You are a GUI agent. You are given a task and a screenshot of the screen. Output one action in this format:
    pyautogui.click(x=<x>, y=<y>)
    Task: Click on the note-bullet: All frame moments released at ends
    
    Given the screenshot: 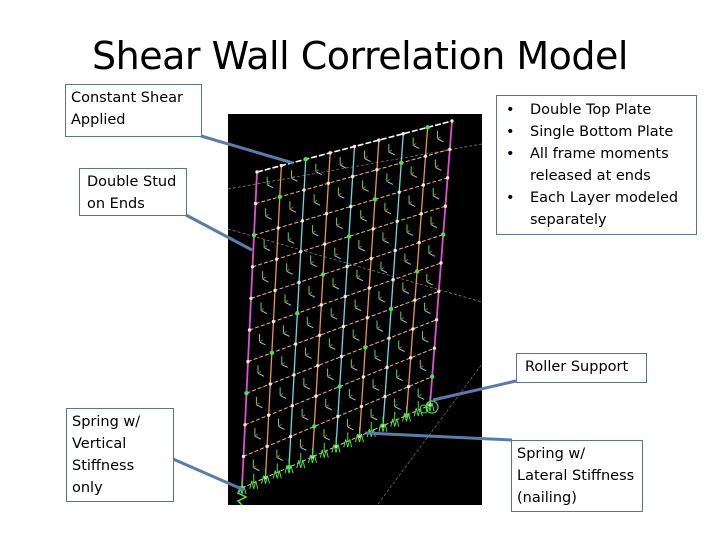 What is the action you would take?
    pyautogui.click(x=596, y=165)
    